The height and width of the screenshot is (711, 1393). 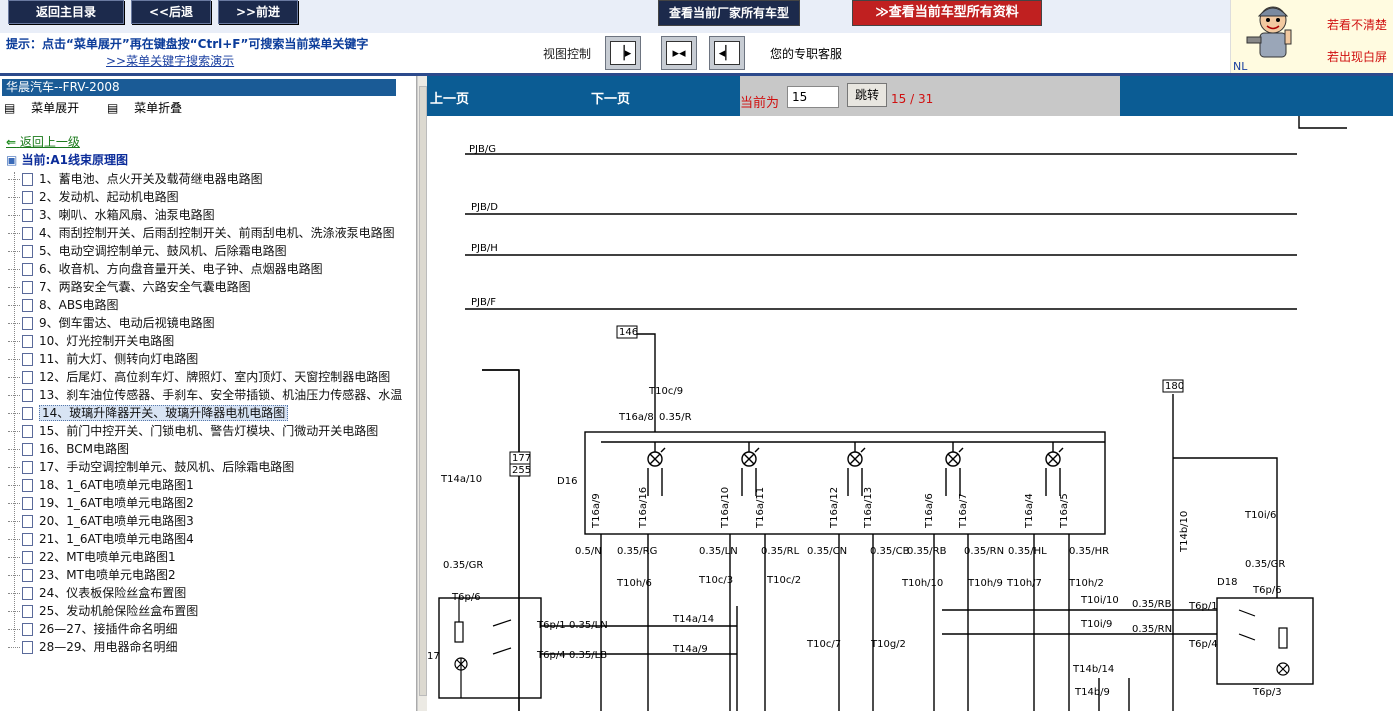 What do you see at coordinates (165, 269) in the screenshot?
I see `tree-item: 6、收音机、方向盘音量开关、电子钟、点烟器电路图` at bounding box center [165, 269].